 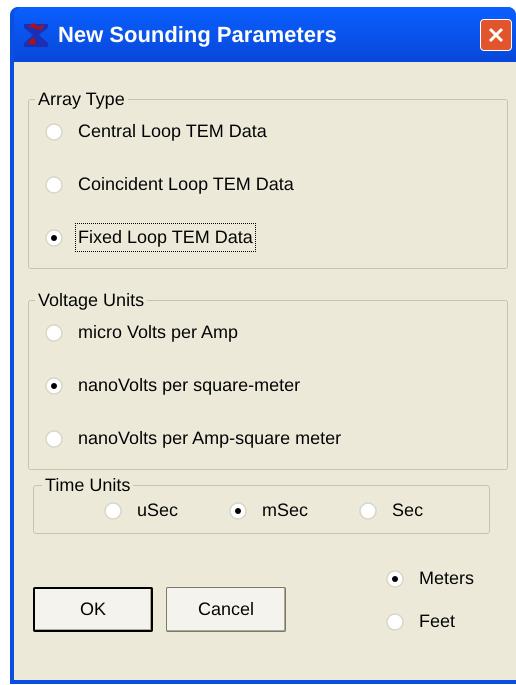 What do you see at coordinates (172, 131) in the screenshot?
I see `radio-label: Central Loop TEM Data` at bounding box center [172, 131].